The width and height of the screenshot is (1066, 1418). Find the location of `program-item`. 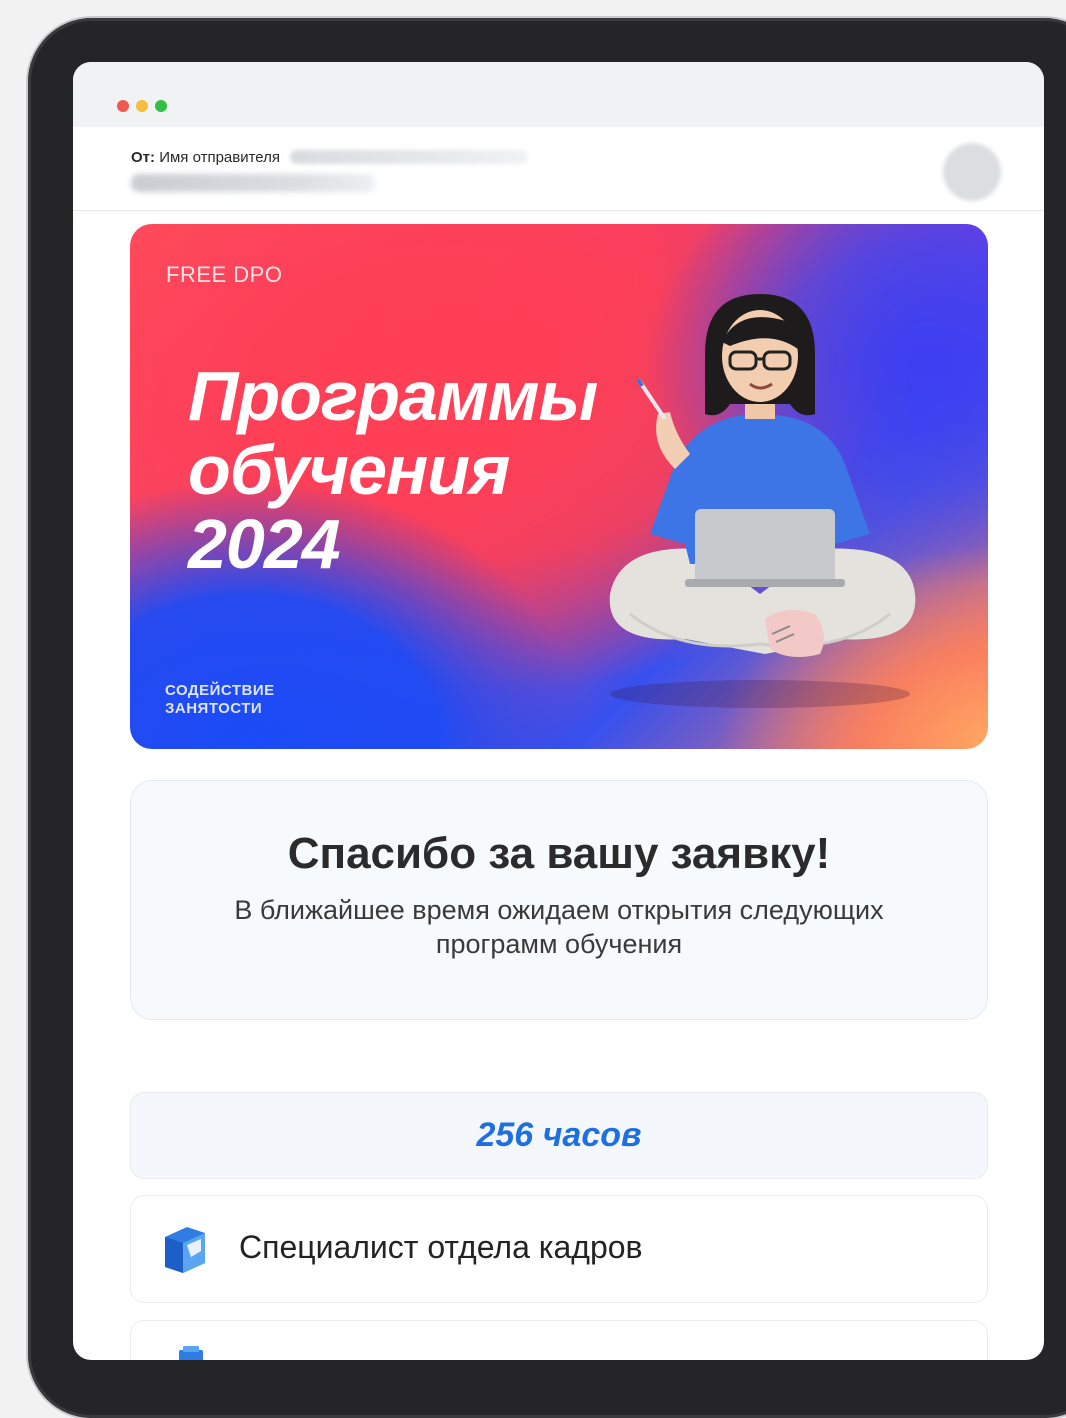

program-item is located at coordinates (559, 1340).